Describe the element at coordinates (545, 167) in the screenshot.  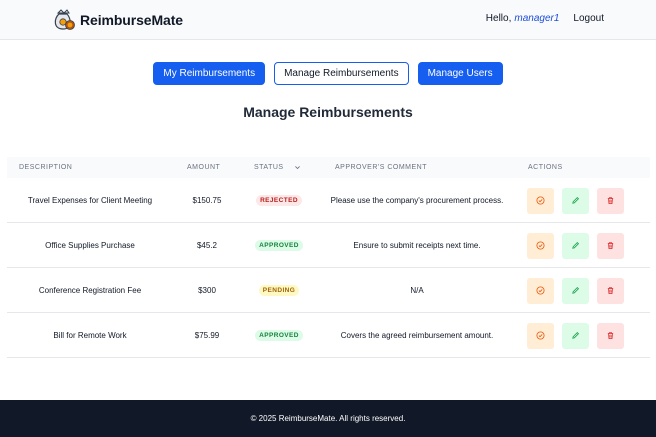
I see `header-actions: ACTIONS` at that location.